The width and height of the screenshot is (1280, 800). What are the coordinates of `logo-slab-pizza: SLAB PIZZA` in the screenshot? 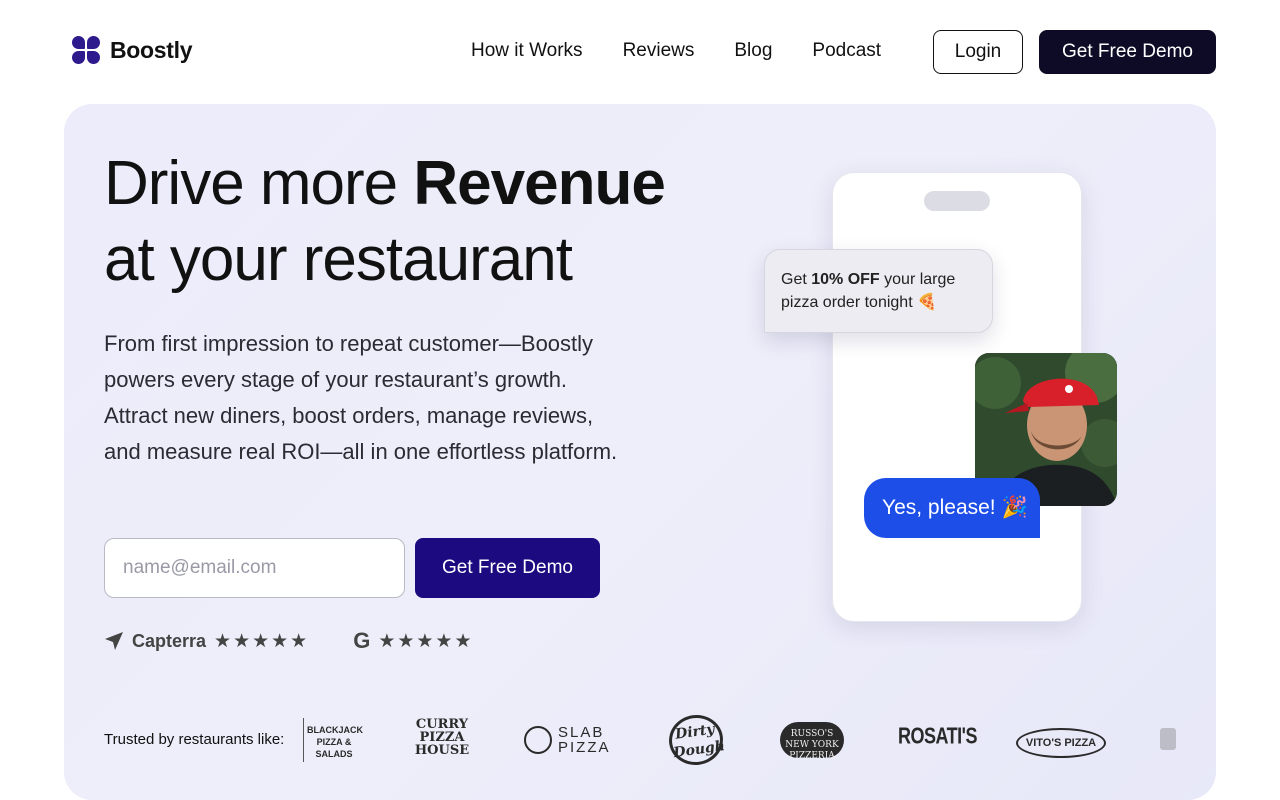 It's located at (569, 740).